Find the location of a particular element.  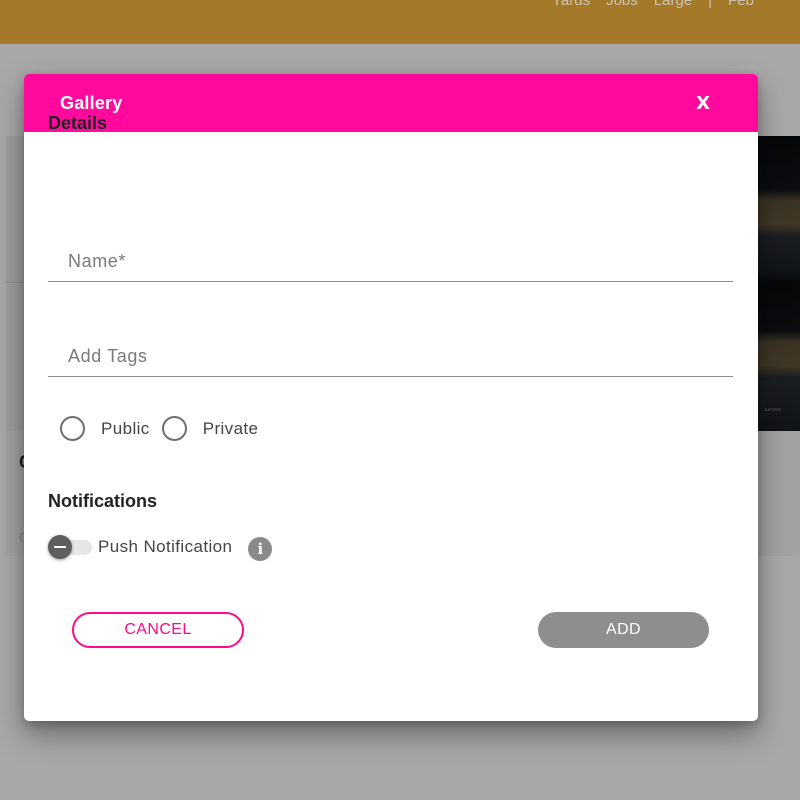

private-radio-label: Private is located at coordinates (231, 429).